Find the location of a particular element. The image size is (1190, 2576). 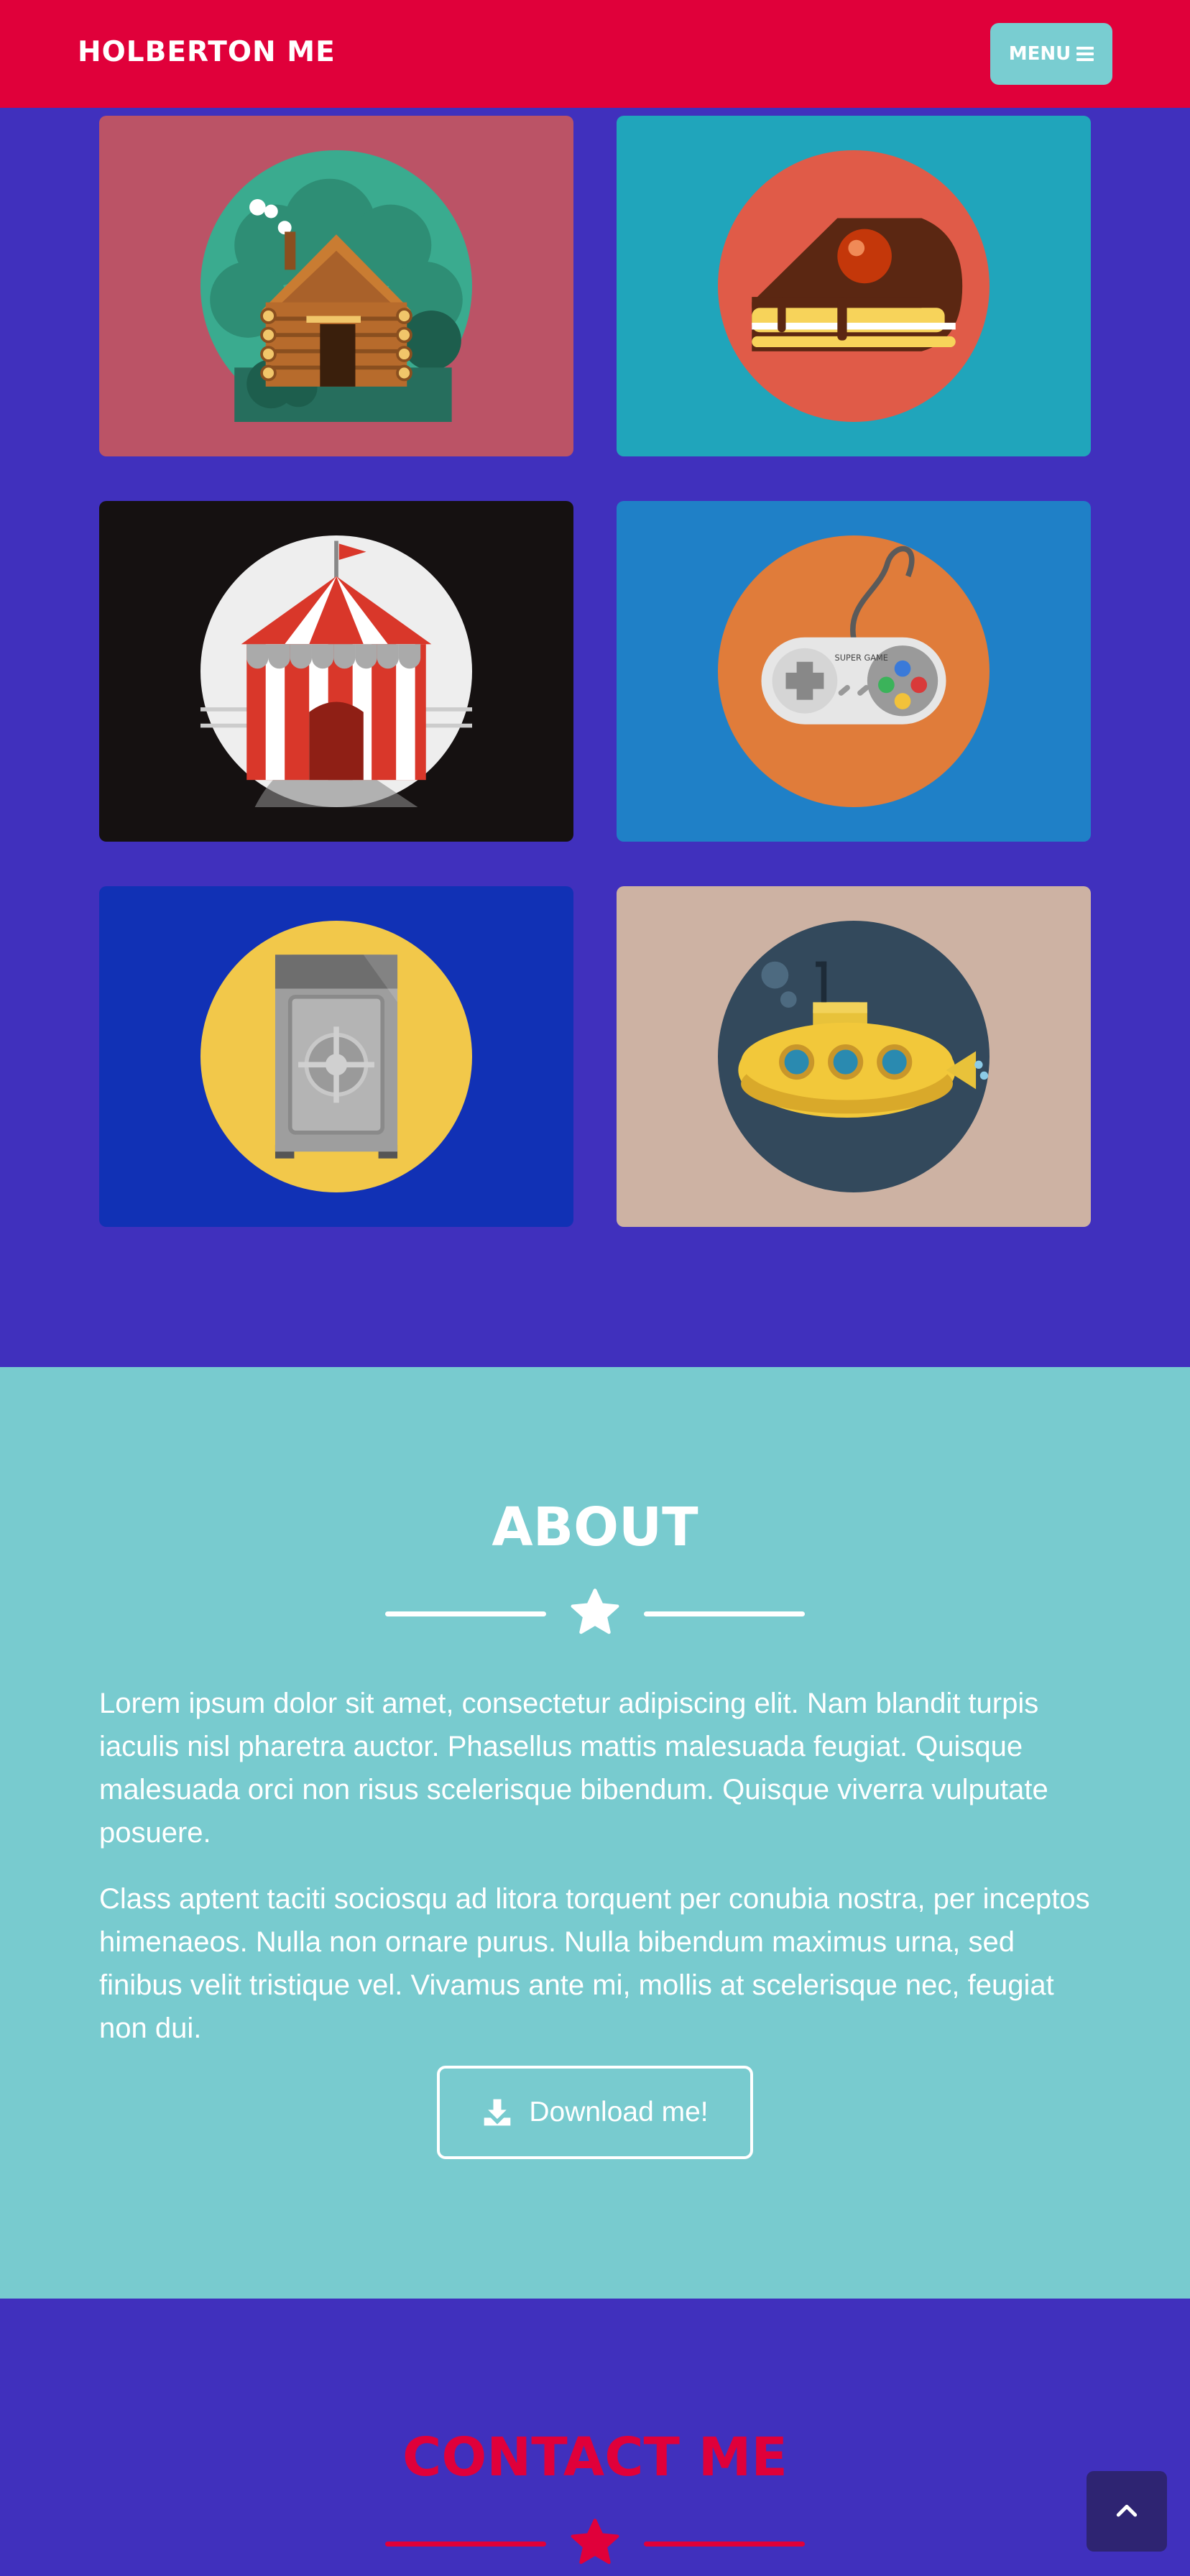

about-divider is located at coordinates (595, 1613).